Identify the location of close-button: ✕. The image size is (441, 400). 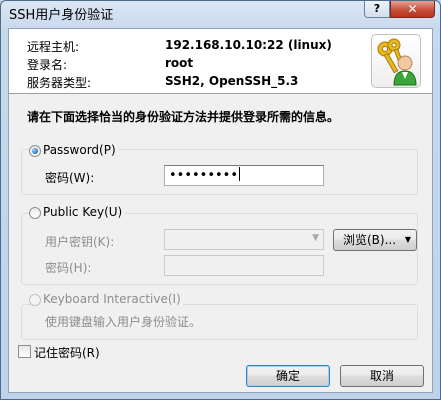
(412, 9).